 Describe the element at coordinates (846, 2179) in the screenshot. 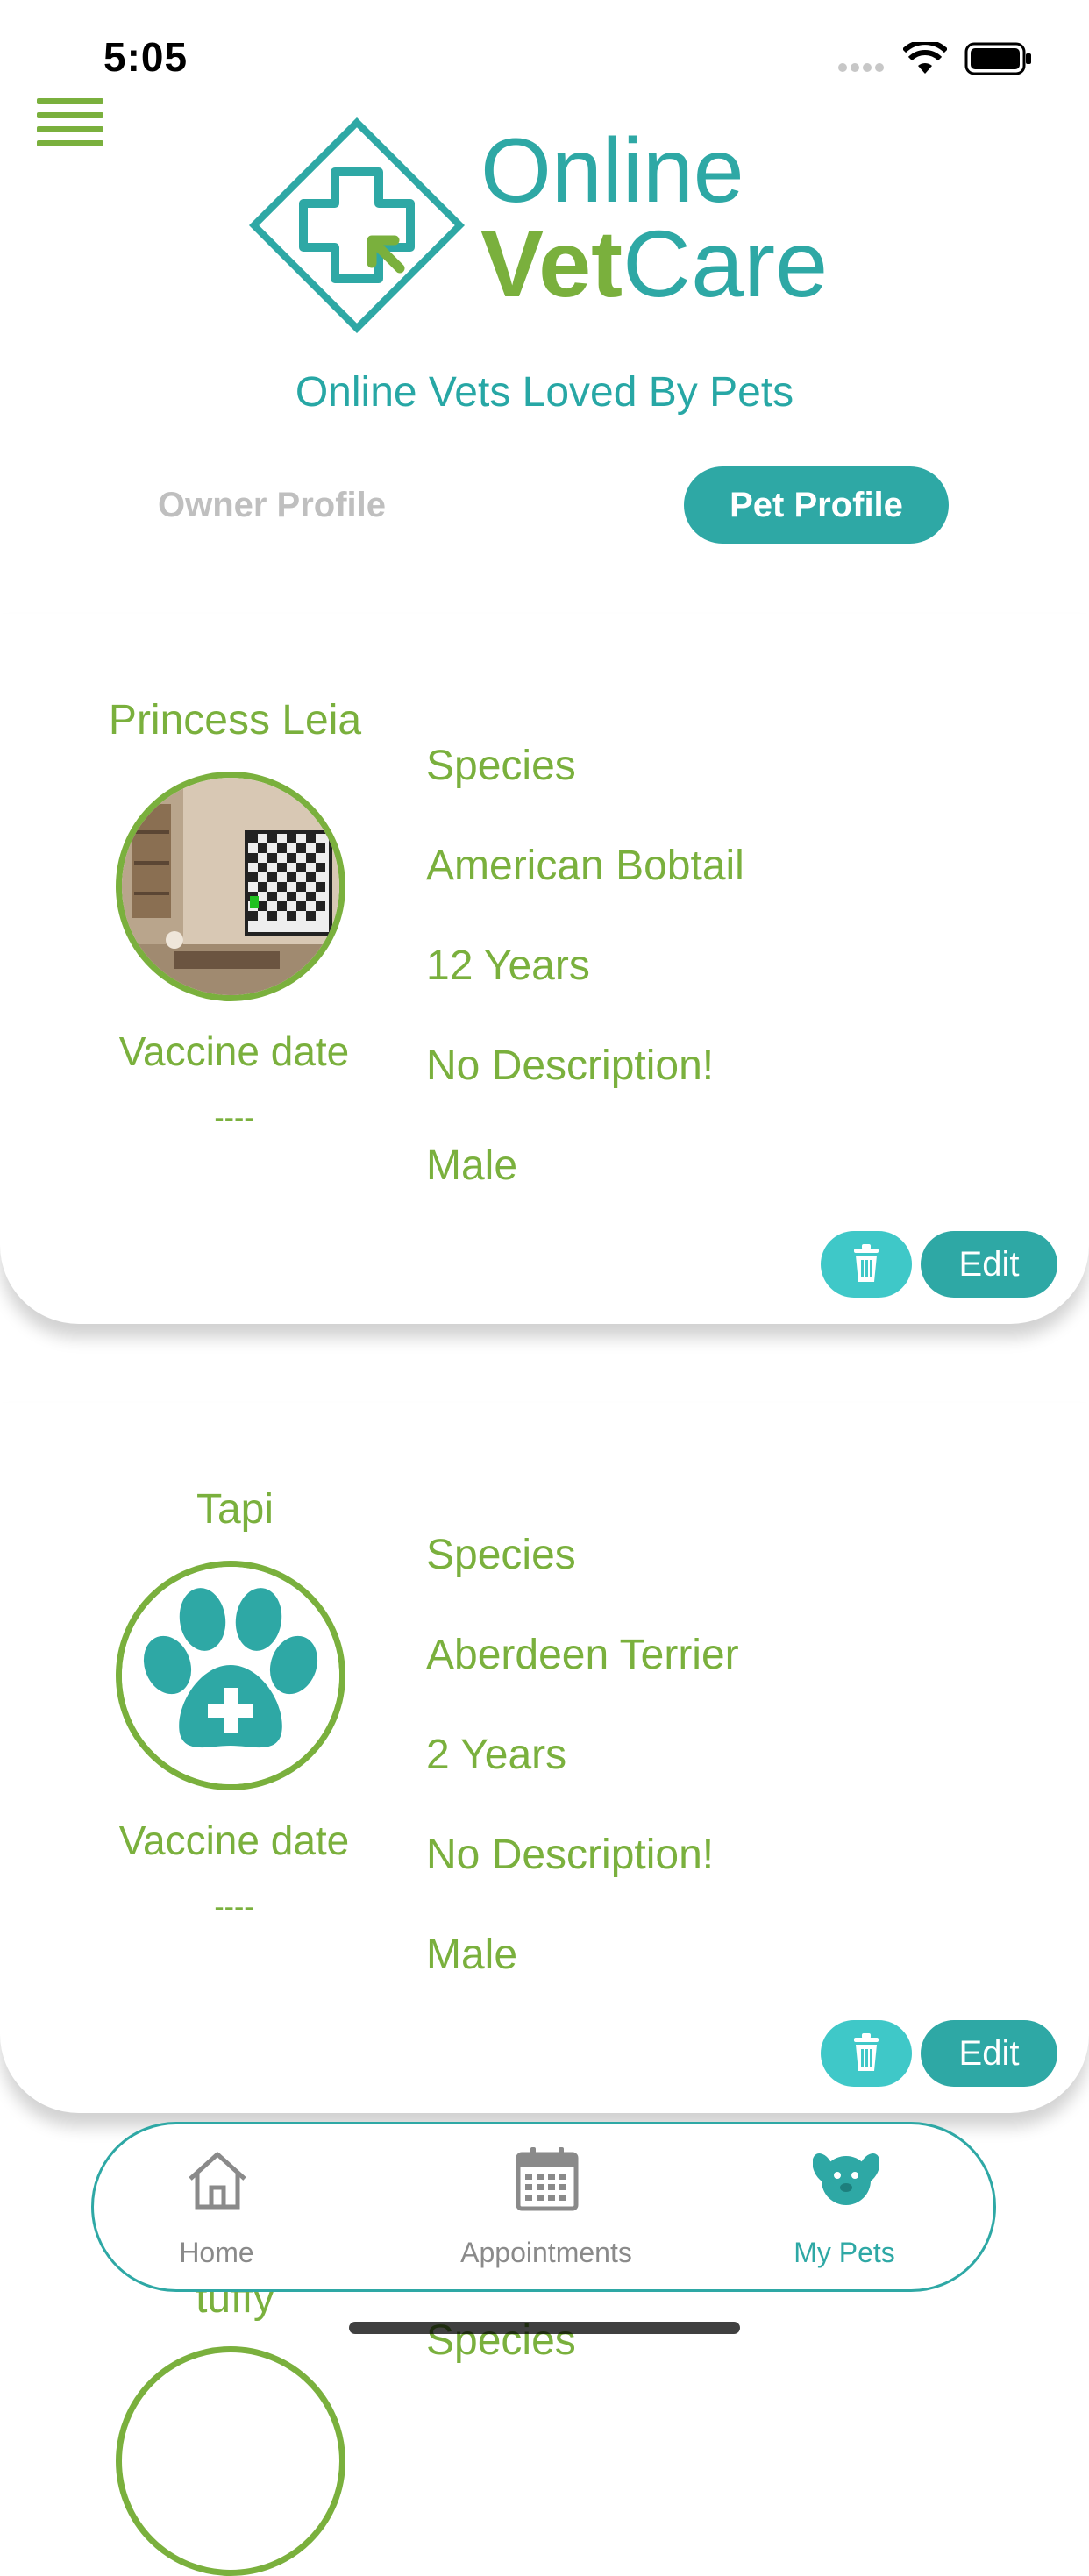

I see `pet-icon` at that location.